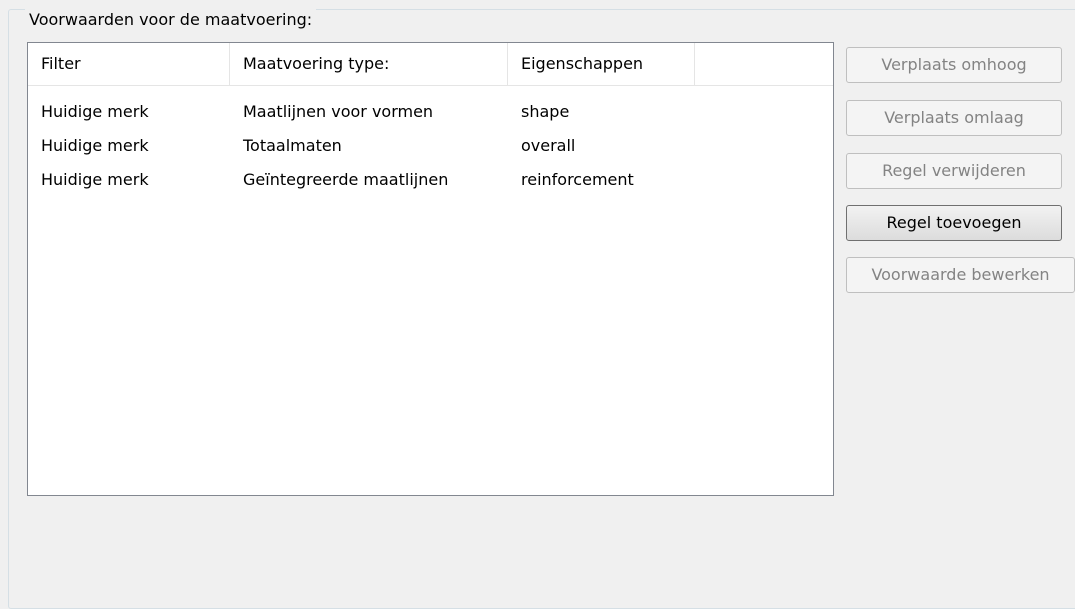 The width and height of the screenshot is (1075, 609). I want to click on move-up-button: Verplaats omhoog, so click(954, 65).